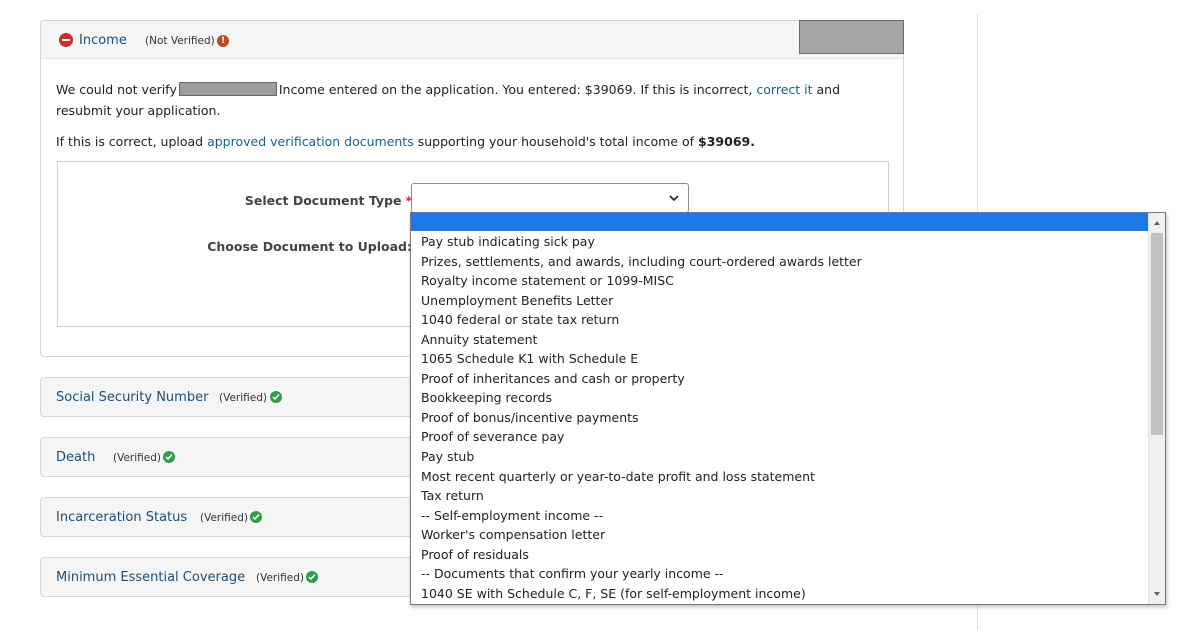 The width and height of the screenshot is (1200, 630). Describe the element at coordinates (784, 89) in the screenshot. I see `correct-it-link: correct it` at that location.